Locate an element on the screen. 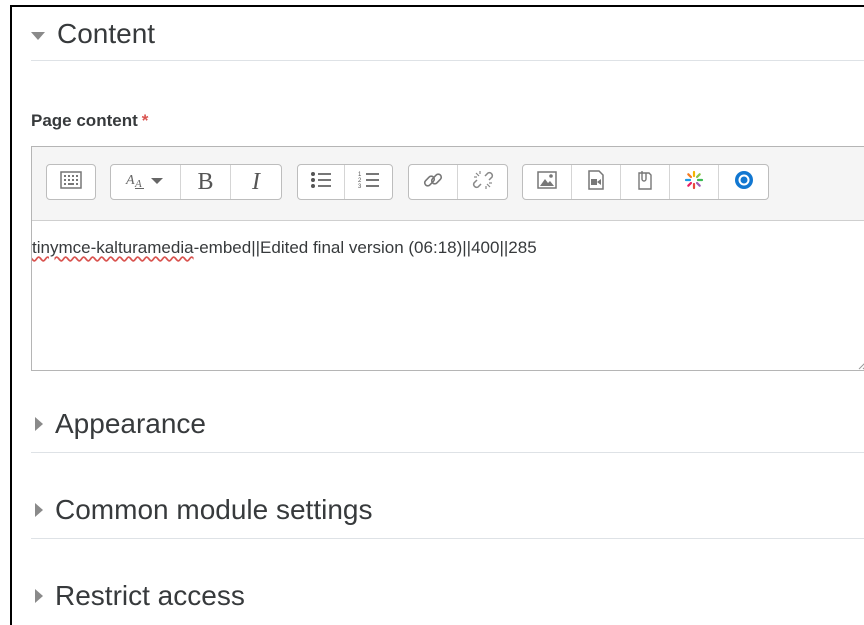 The image size is (864, 625). section-appearance-header: Appearance is located at coordinates (447, 424).